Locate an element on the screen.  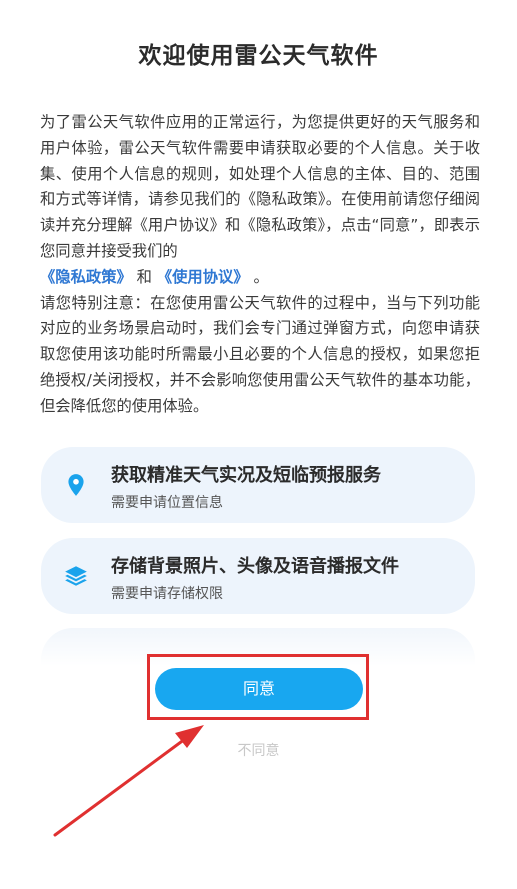
location-pin-icon is located at coordinates (76, 485).